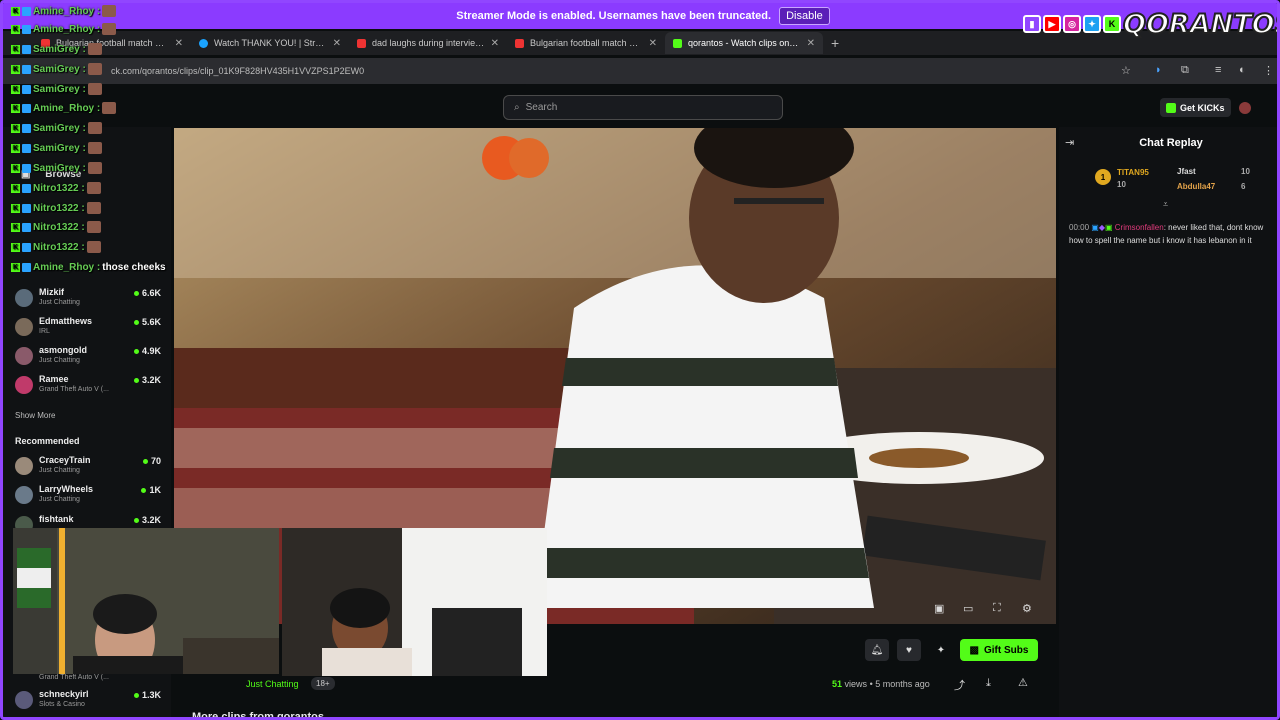  I want to click on sidebar-channel: schneckyirl Slots & Casino 1.3K, so click(90, 702).